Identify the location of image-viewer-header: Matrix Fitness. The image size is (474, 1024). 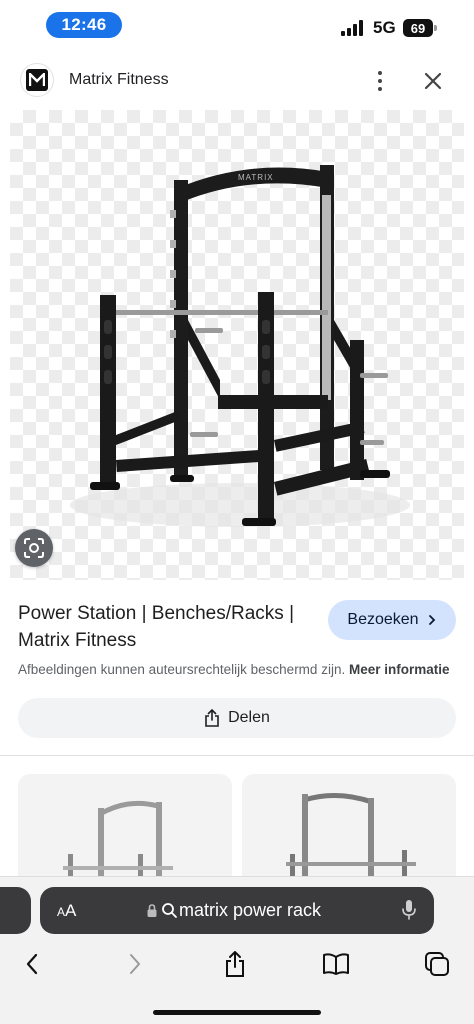
(237, 81).